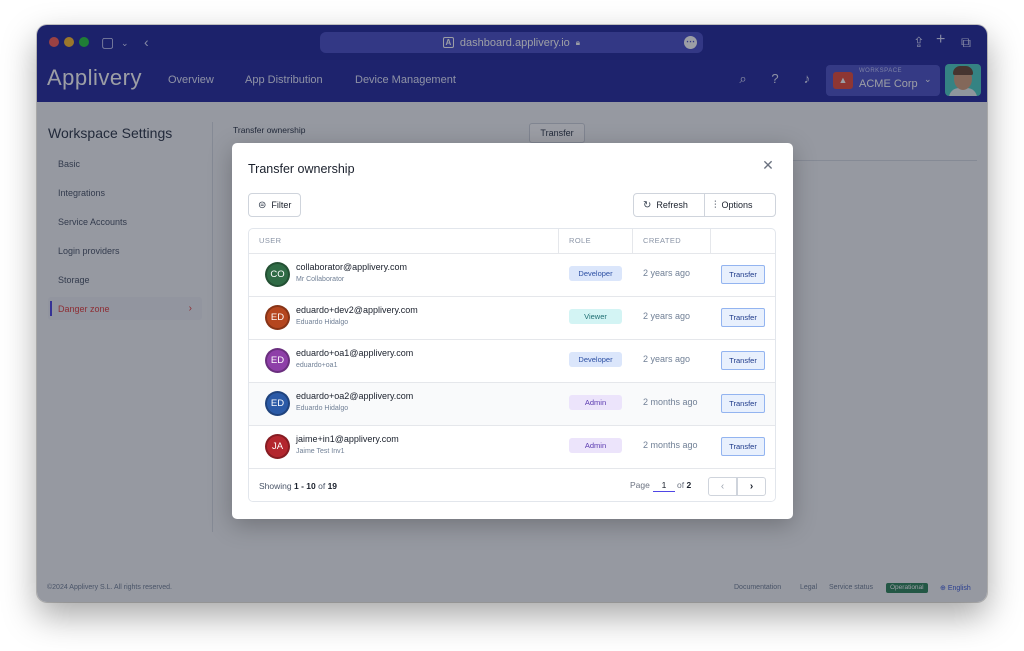 The width and height of the screenshot is (1024, 651). I want to click on user-email: collaborator@applivery.com, so click(352, 267).